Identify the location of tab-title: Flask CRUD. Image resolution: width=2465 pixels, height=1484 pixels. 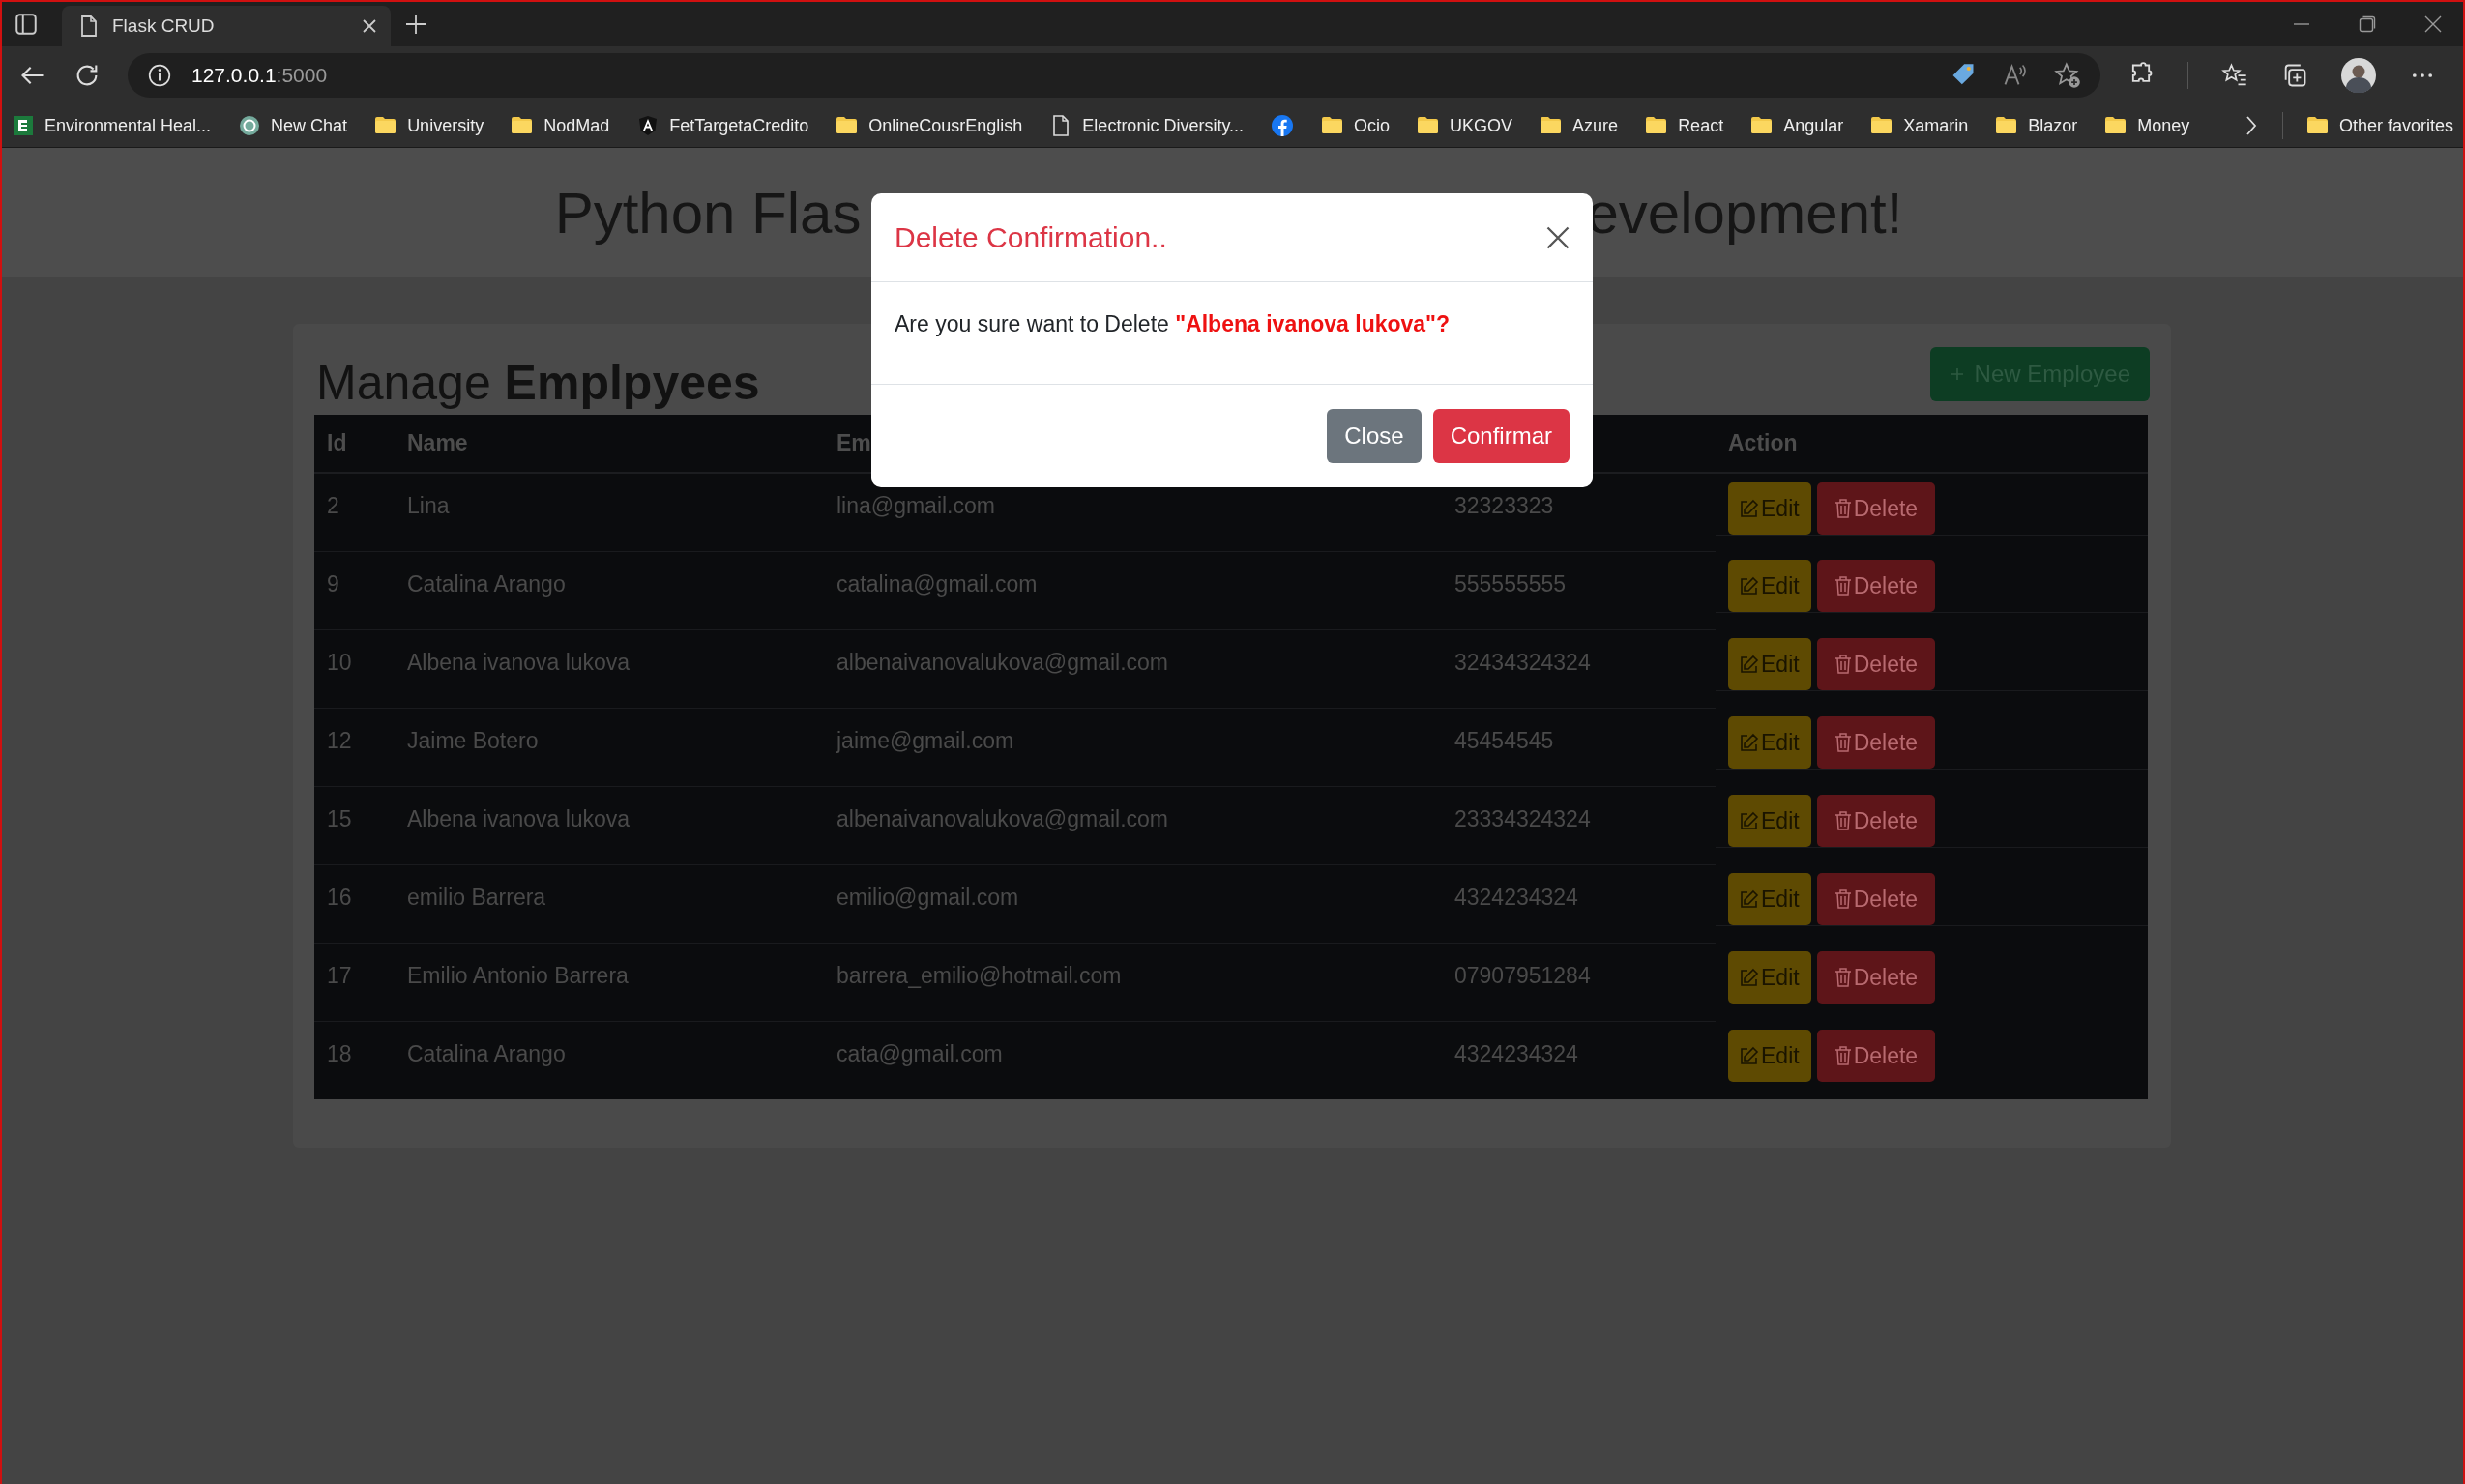
(164, 26).